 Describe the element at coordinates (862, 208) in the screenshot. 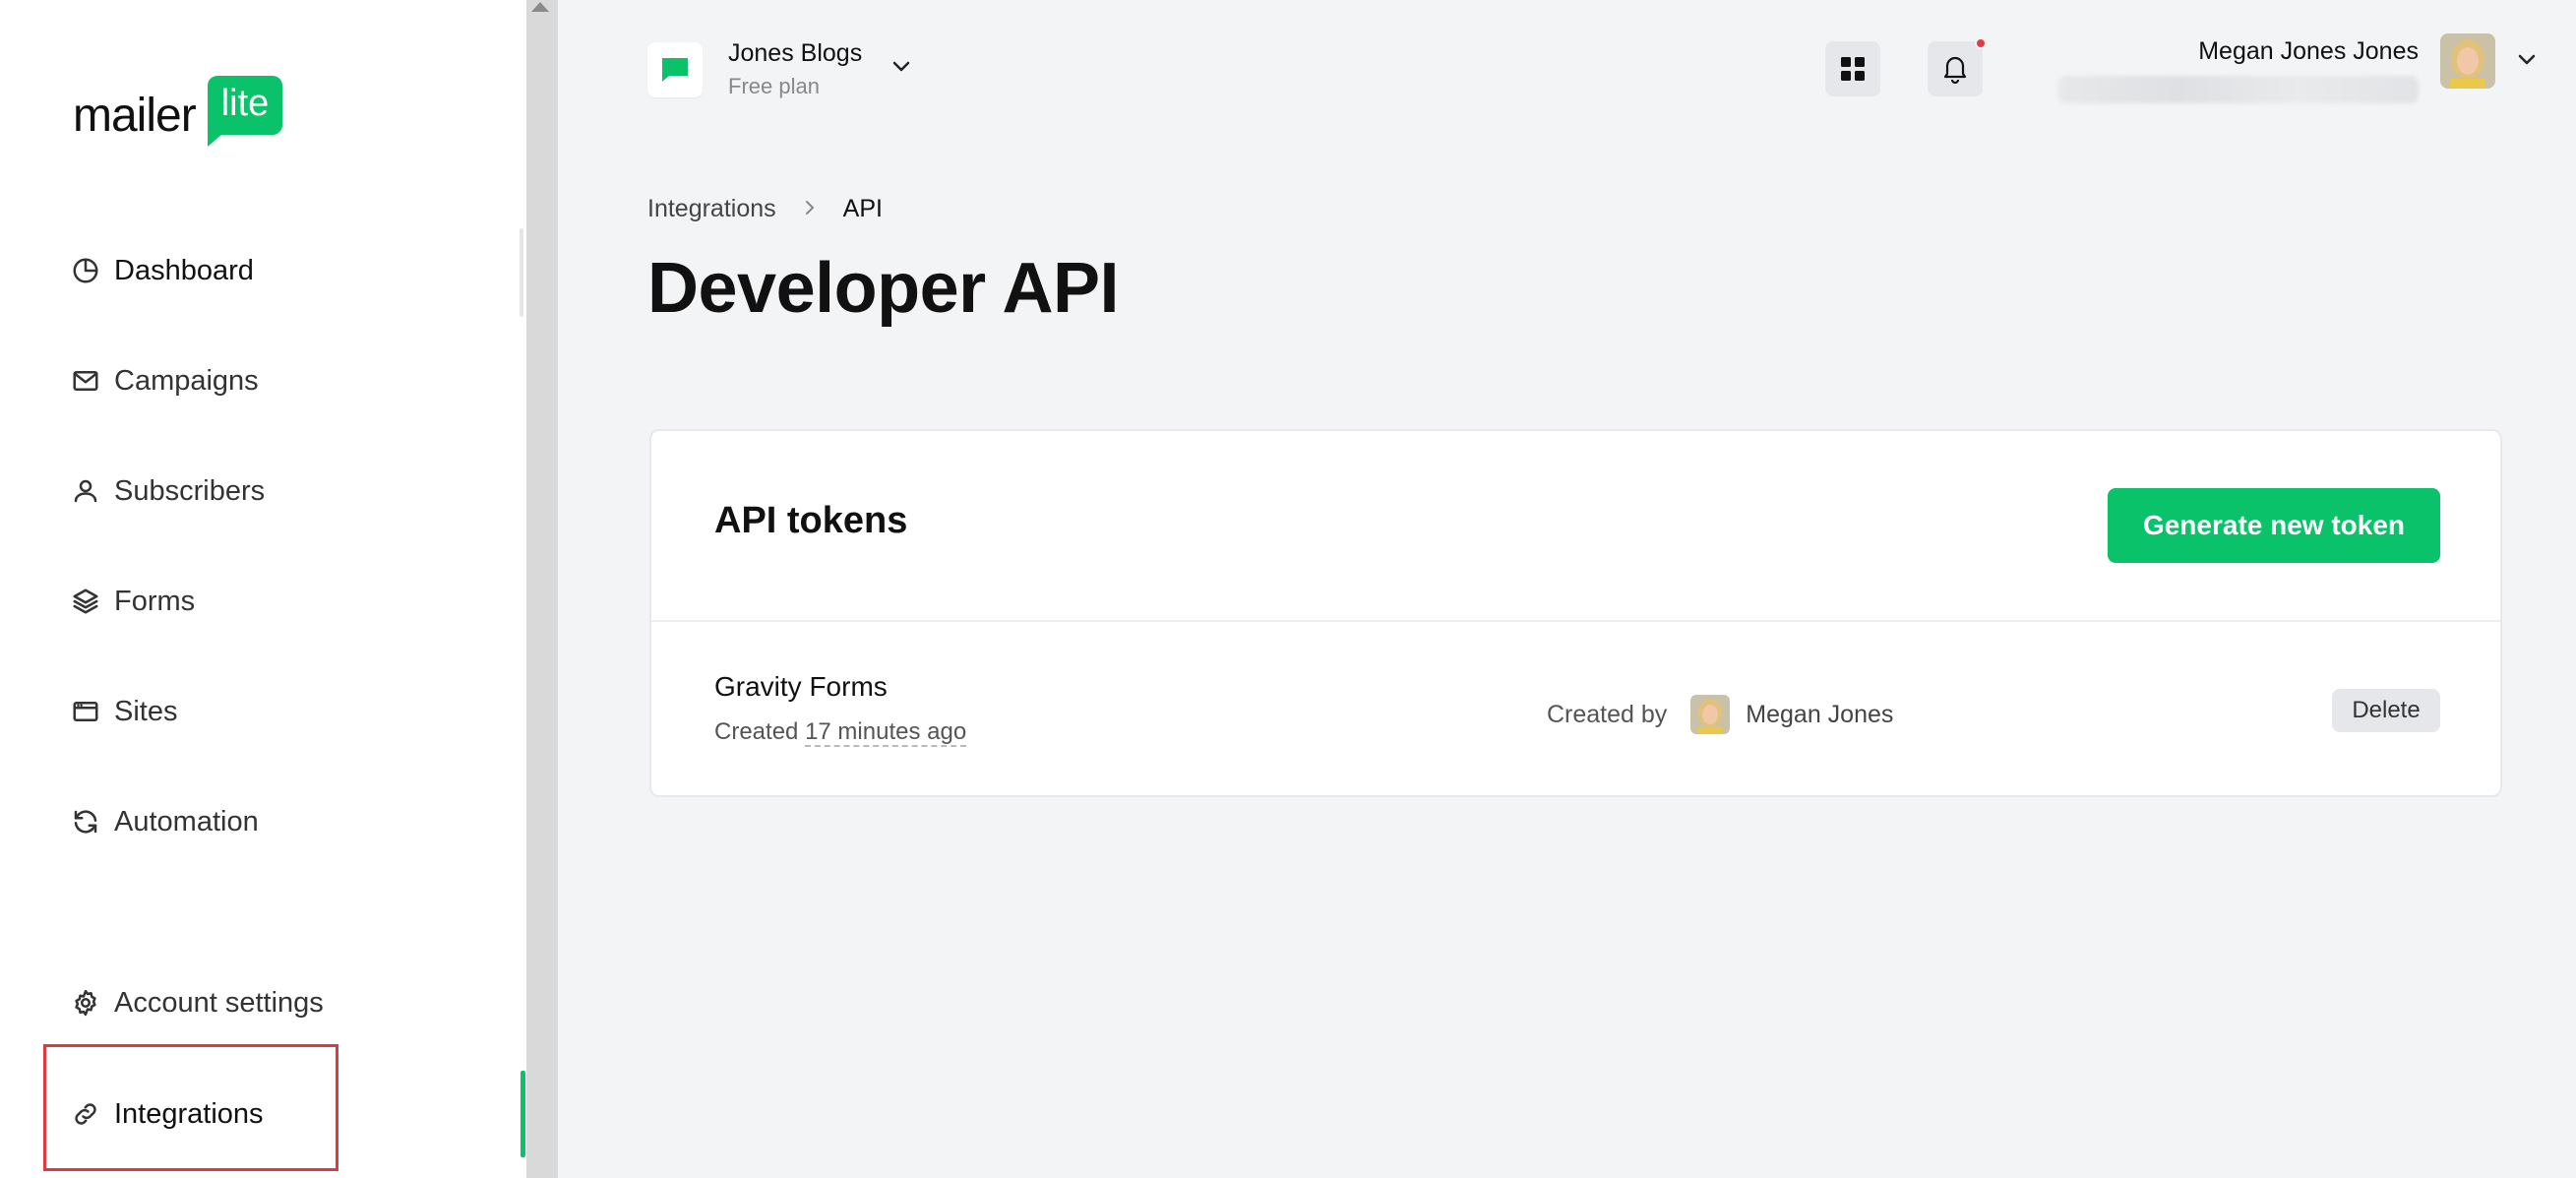

I see `breadcrumb-current: API` at that location.